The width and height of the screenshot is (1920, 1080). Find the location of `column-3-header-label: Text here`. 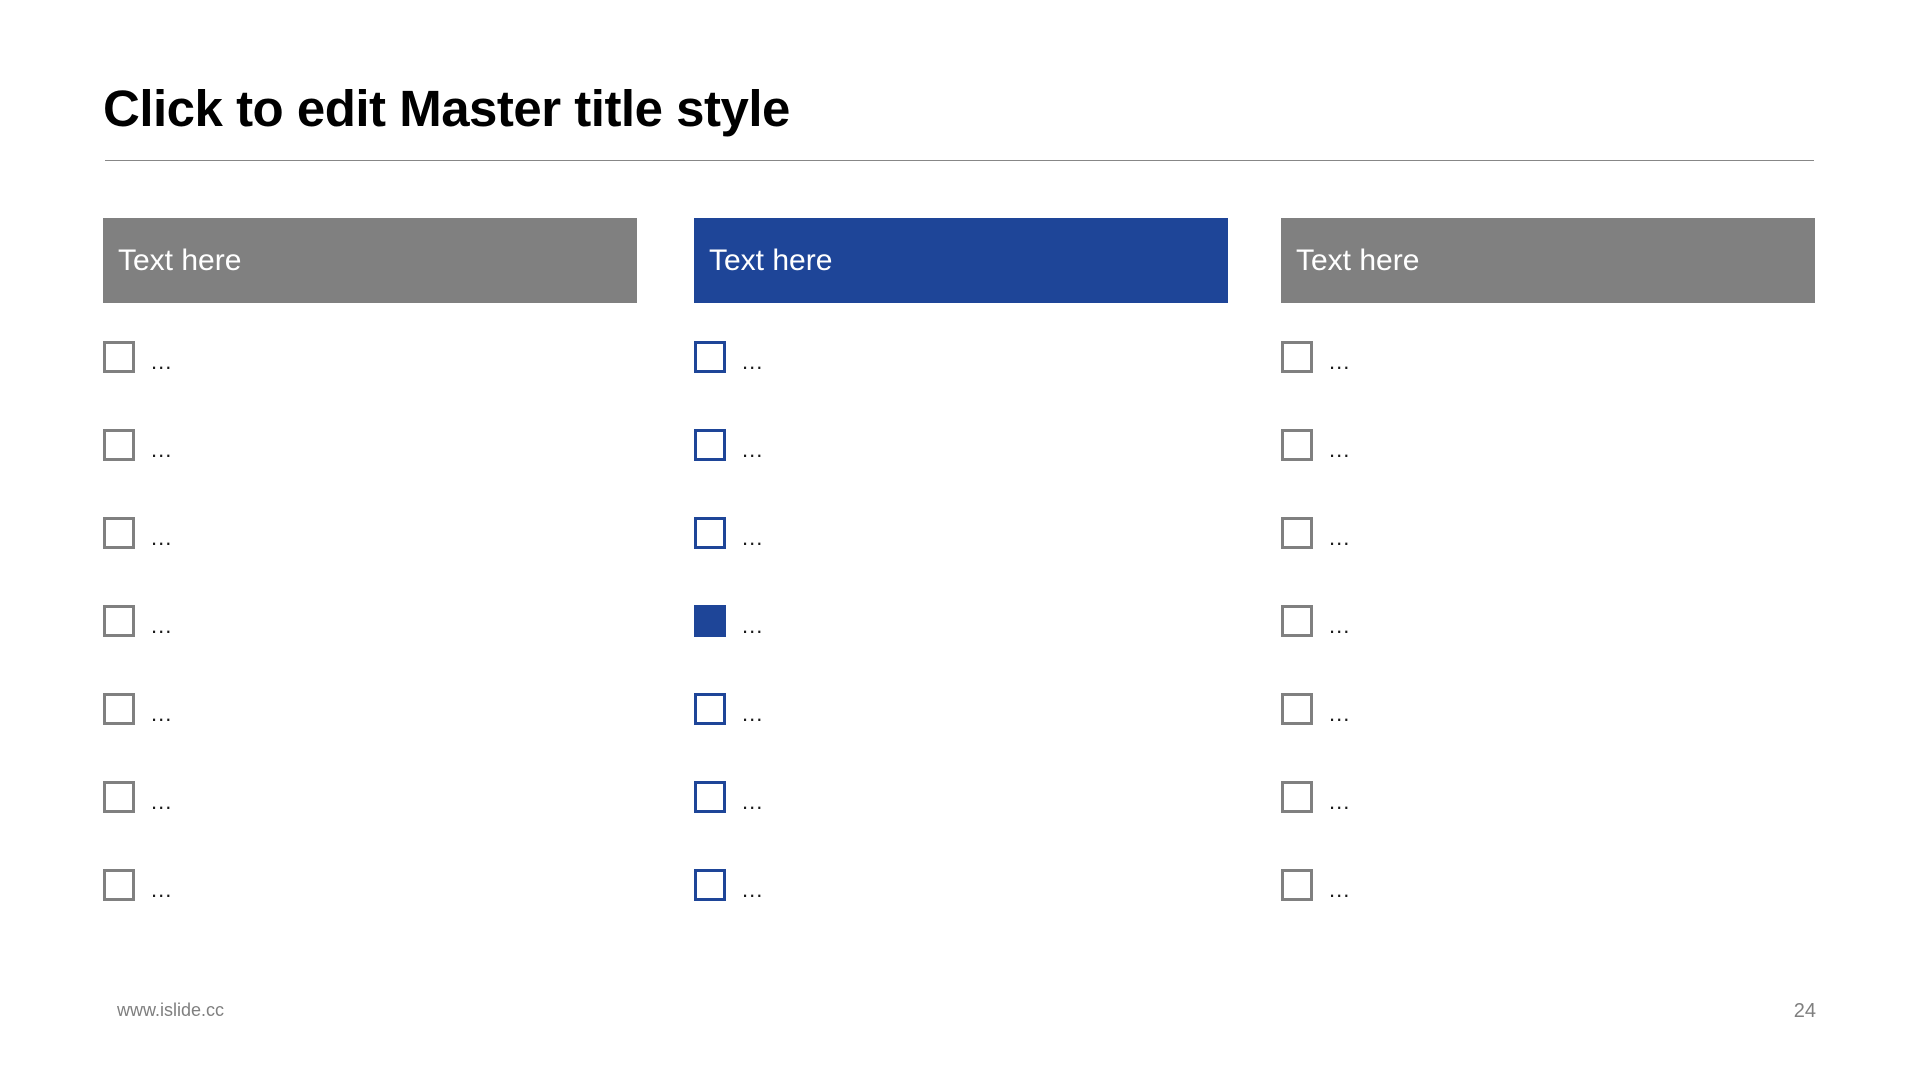

column-3-header-label: Text here is located at coordinates (1358, 260).